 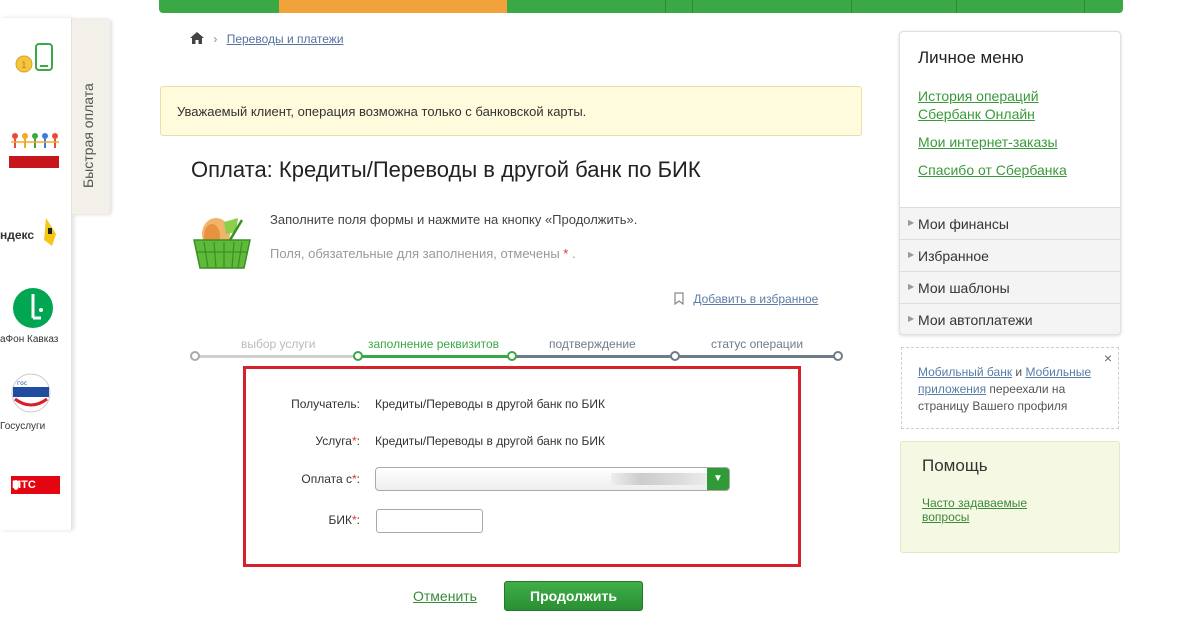 What do you see at coordinates (276, 356) in the screenshot?
I see `step-line-done` at bounding box center [276, 356].